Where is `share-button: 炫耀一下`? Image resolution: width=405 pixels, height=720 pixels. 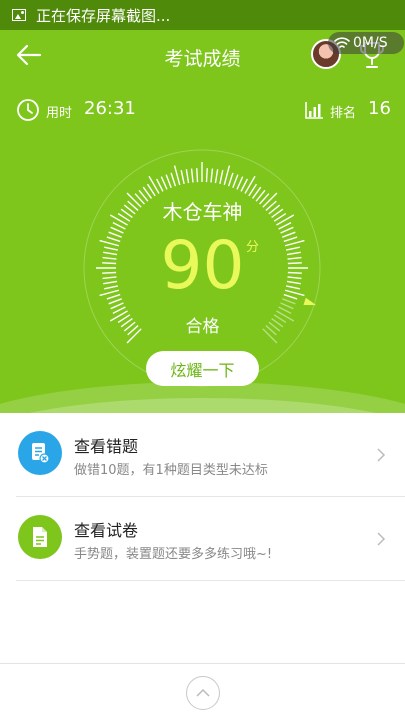
share-button: 炫耀一下 is located at coordinates (202, 368).